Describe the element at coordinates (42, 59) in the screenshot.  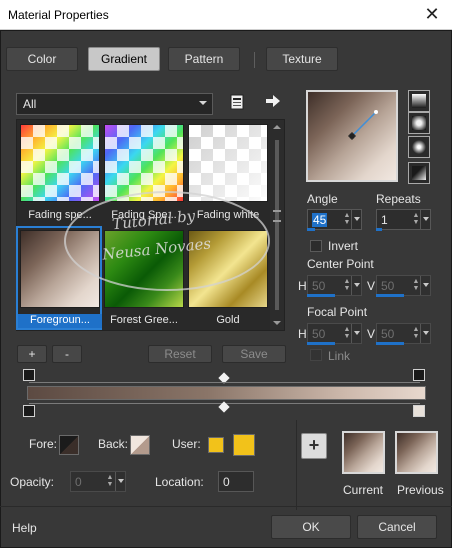
I see `tab-color: Color` at that location.